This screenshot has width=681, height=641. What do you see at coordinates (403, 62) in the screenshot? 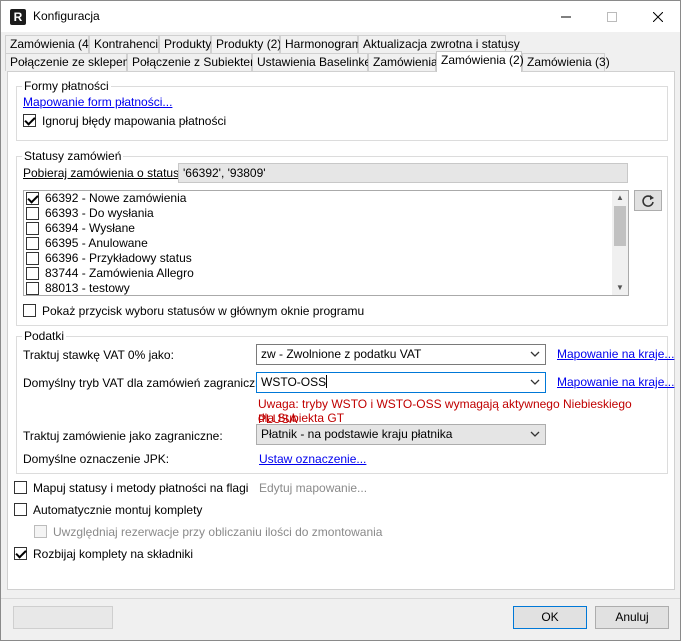
I see `tab-zamowienia: Zamówienia` at bounding box center [403, 62].